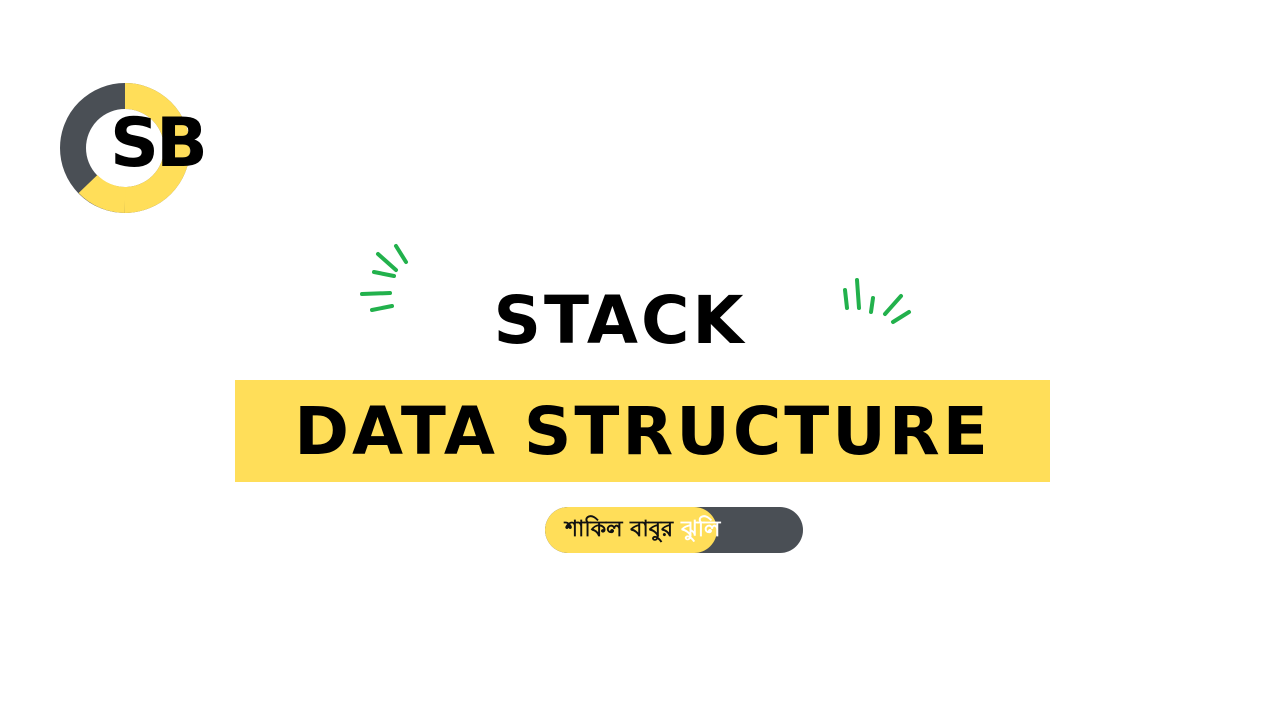 The height and width of the screenshot is (720, 1280). I want to click on title-stack: STACK, so click(620, 320).